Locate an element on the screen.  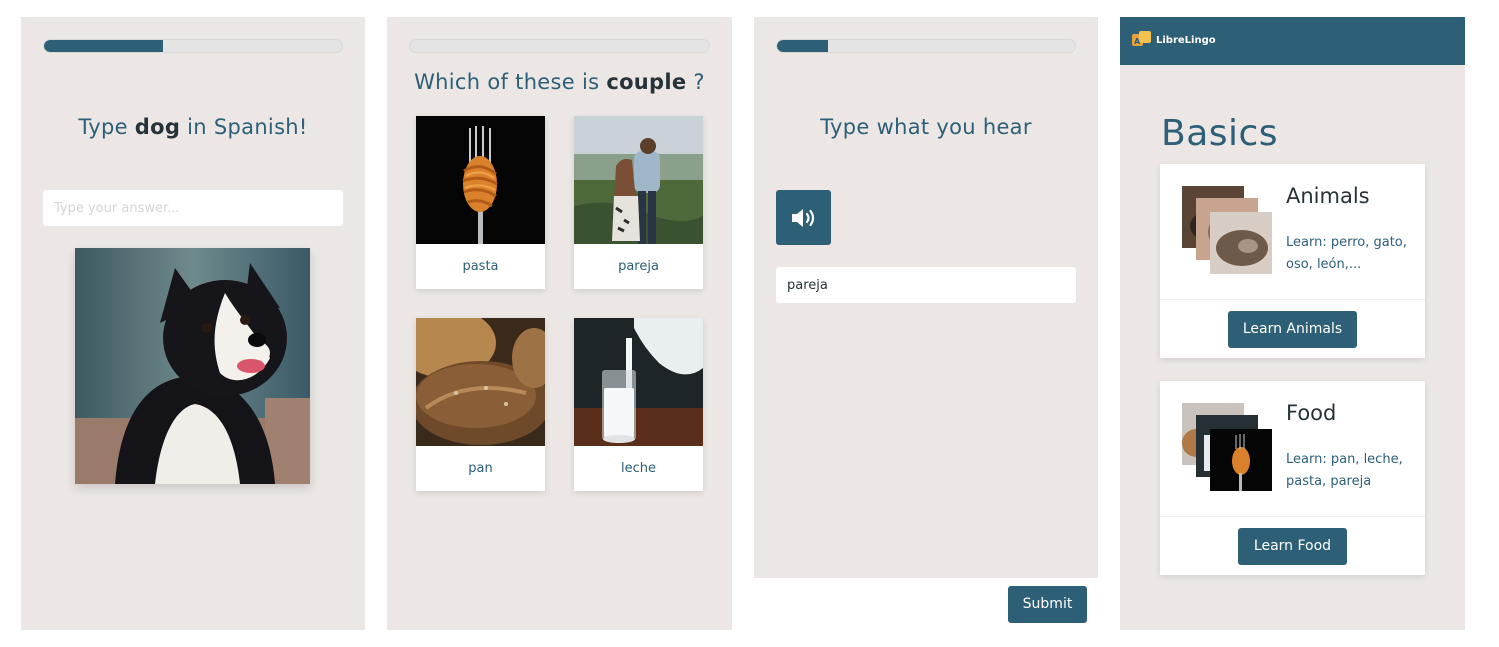
prompt-prefix: Type is located at coordinates (103, 127).